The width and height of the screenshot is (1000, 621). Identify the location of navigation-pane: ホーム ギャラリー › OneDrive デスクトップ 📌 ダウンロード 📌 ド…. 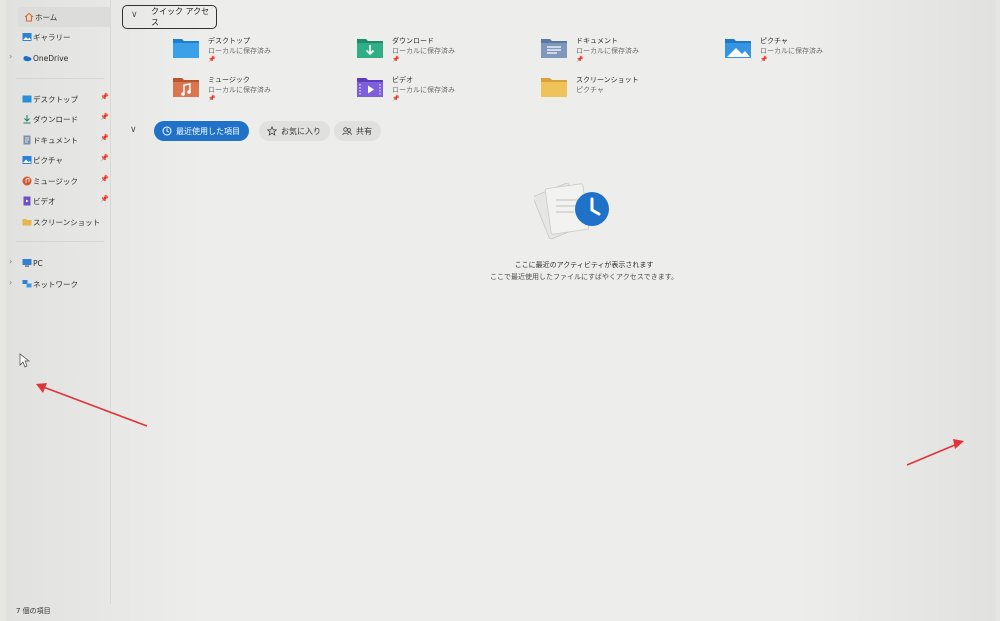
(58, 302).